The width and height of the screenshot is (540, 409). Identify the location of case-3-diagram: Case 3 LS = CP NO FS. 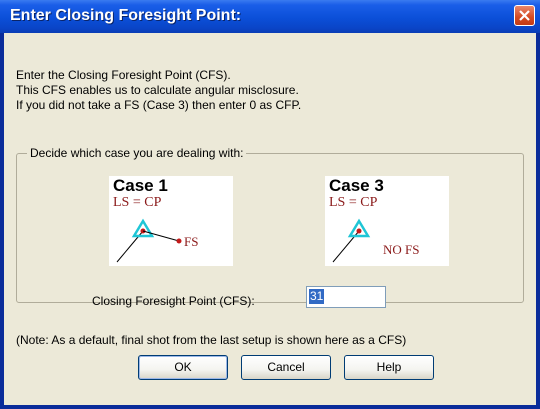
(387, 221).